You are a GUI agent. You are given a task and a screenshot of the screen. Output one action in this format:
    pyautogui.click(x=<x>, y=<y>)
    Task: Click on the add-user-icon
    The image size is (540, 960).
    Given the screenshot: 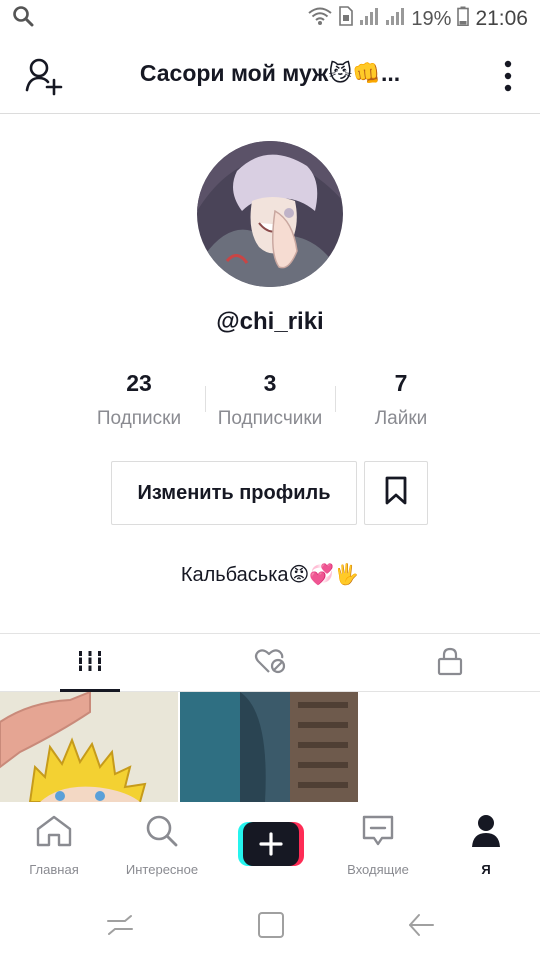 What is the action you would take?
    pyautogui.click(x=44, y=76)
    